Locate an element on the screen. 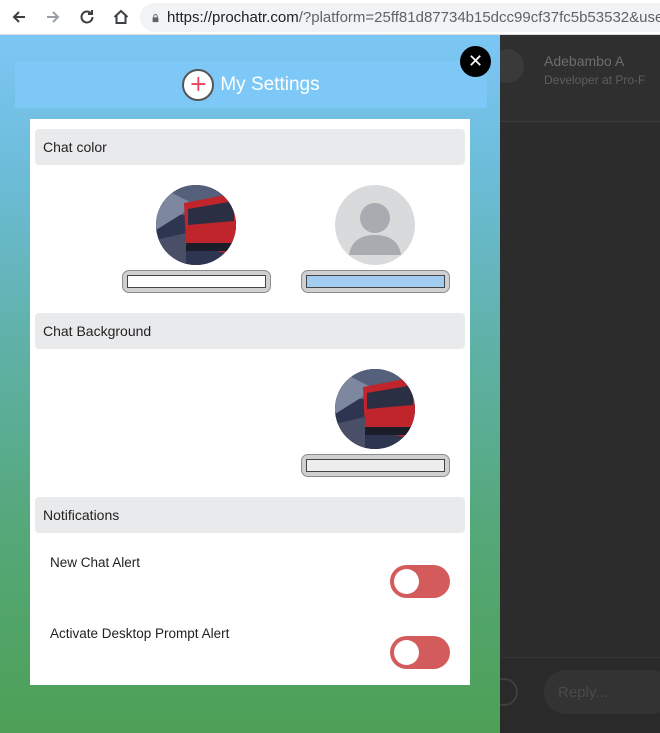 Image resolution: width=660 pixels, height=733 pixels. home-icon is located at coordinates (121, 16).